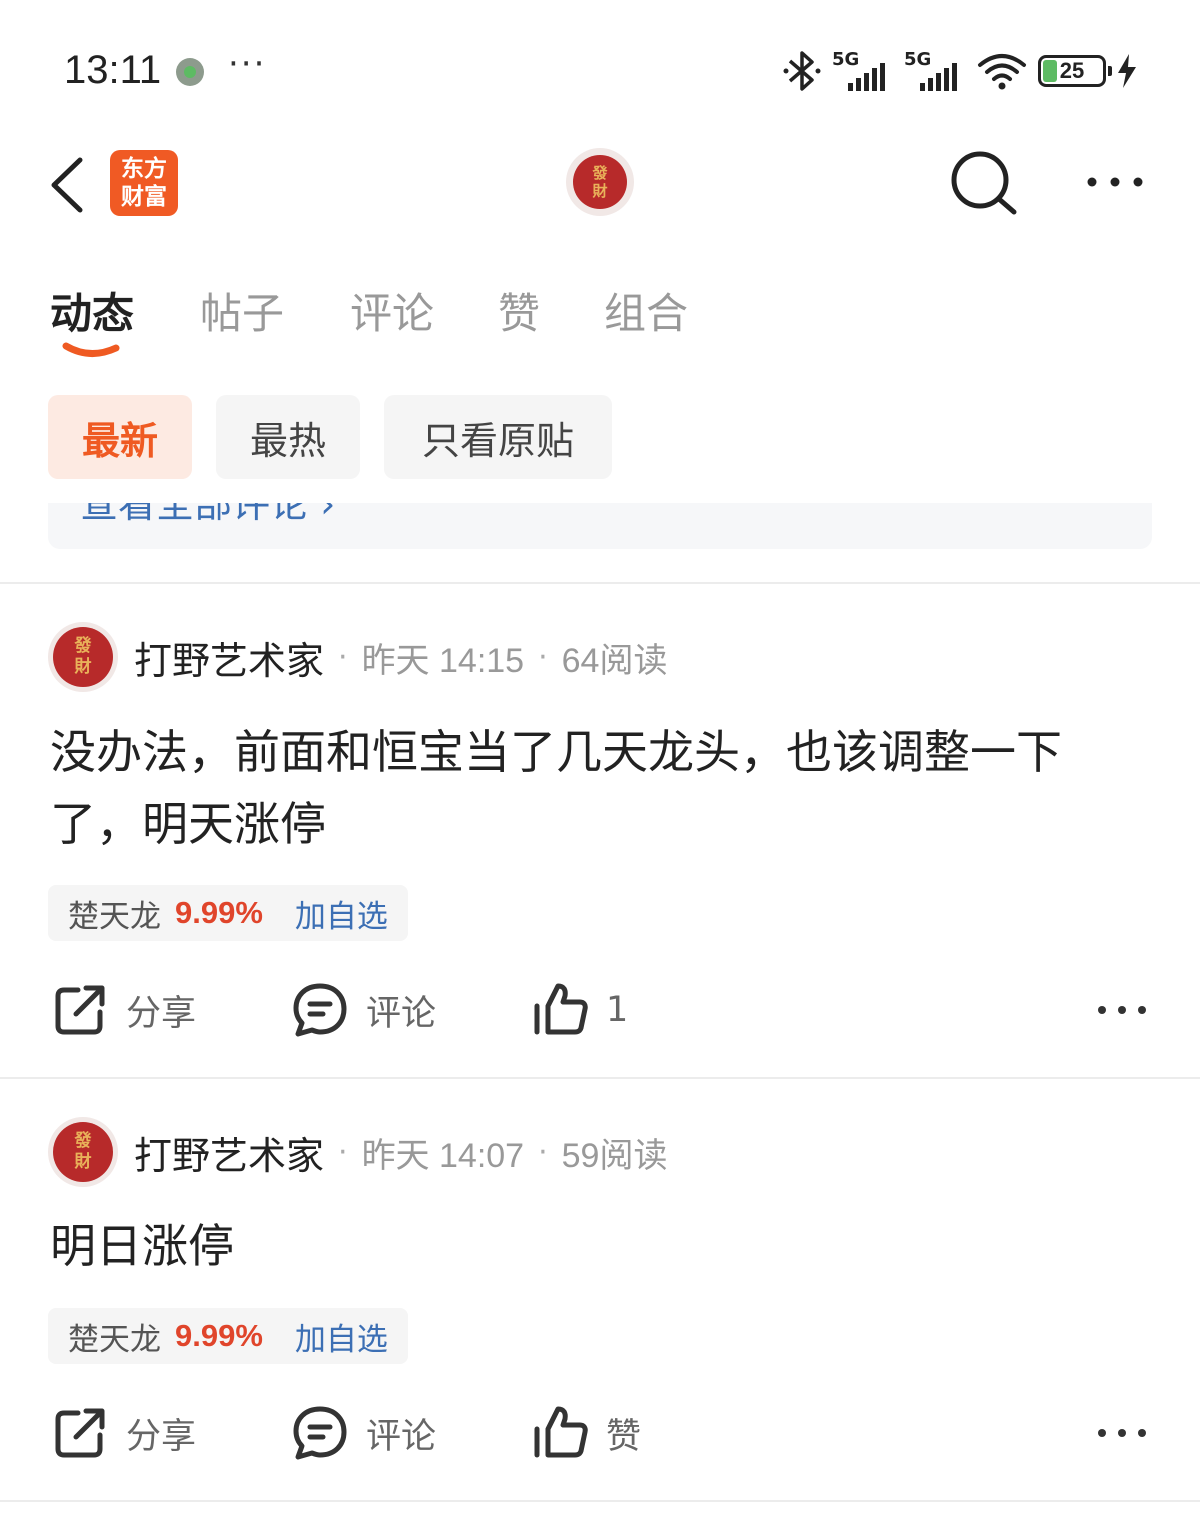 This screenshot has width=1200, height=1534. Describe the element at coordinates (600, 182) in the screenshot. I see `profile-avatar: 發 財` at that location.